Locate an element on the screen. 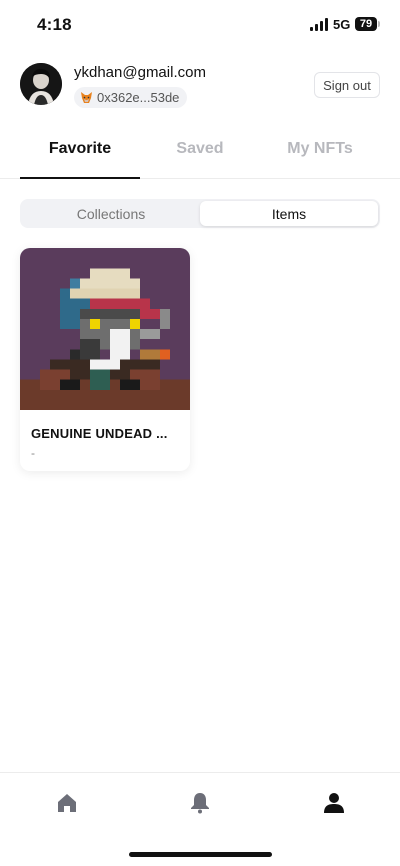 The width and height of the screenshot is (400, 866). wallet-address-chip: 0x362e...53de is located at coordinates (131, 97).